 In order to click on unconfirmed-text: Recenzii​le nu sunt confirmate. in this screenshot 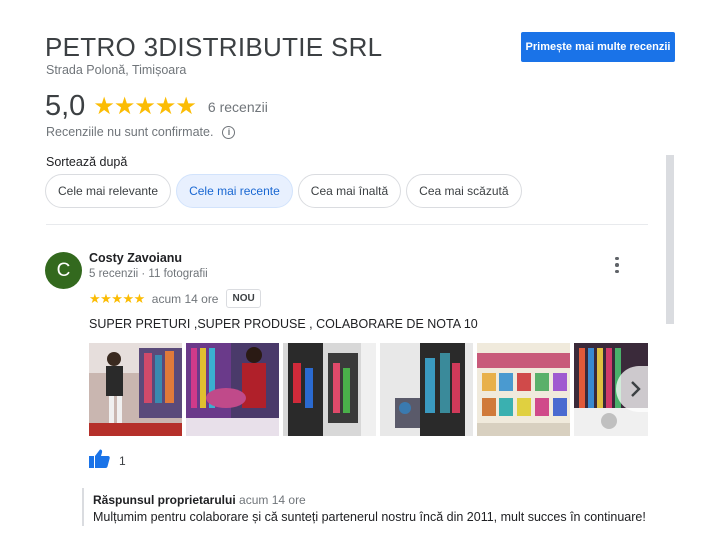, I will do `click(130, 132)`.